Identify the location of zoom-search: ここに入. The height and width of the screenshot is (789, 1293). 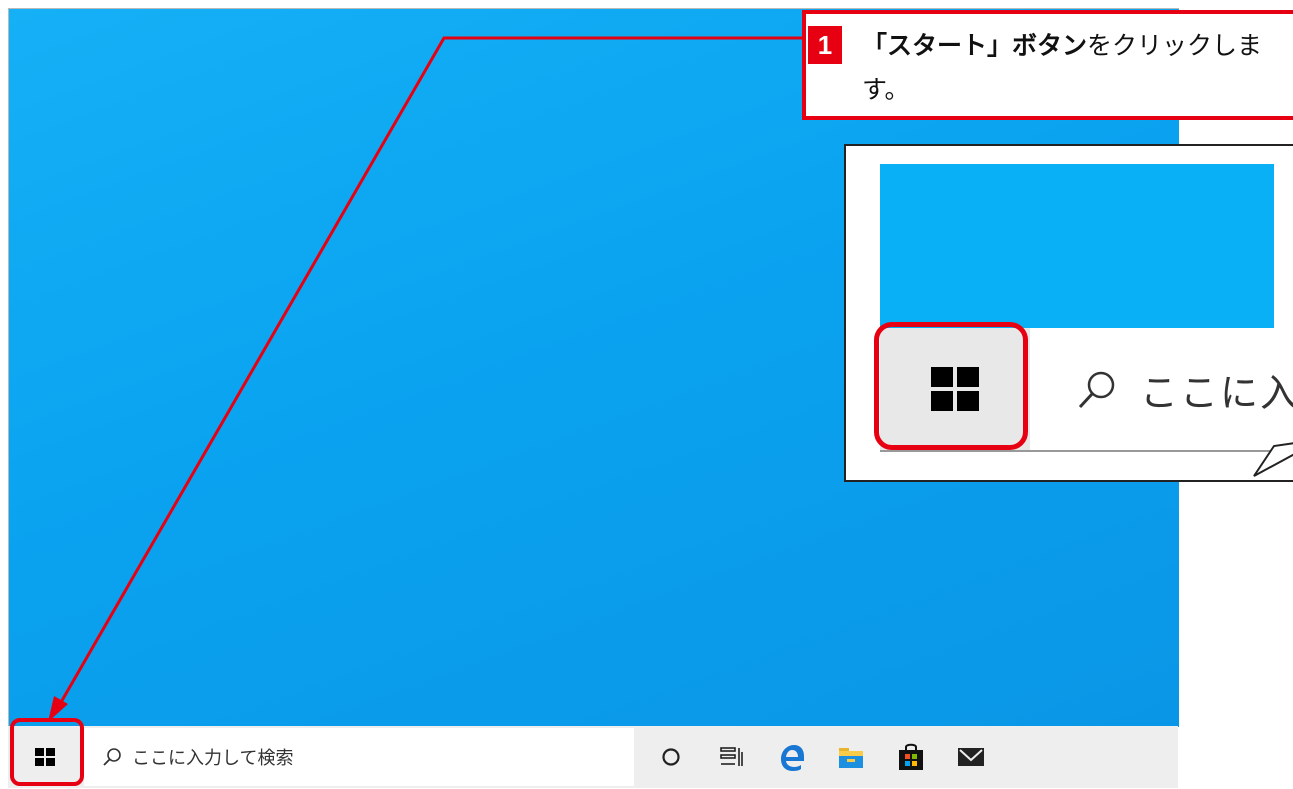
(1184, 389).